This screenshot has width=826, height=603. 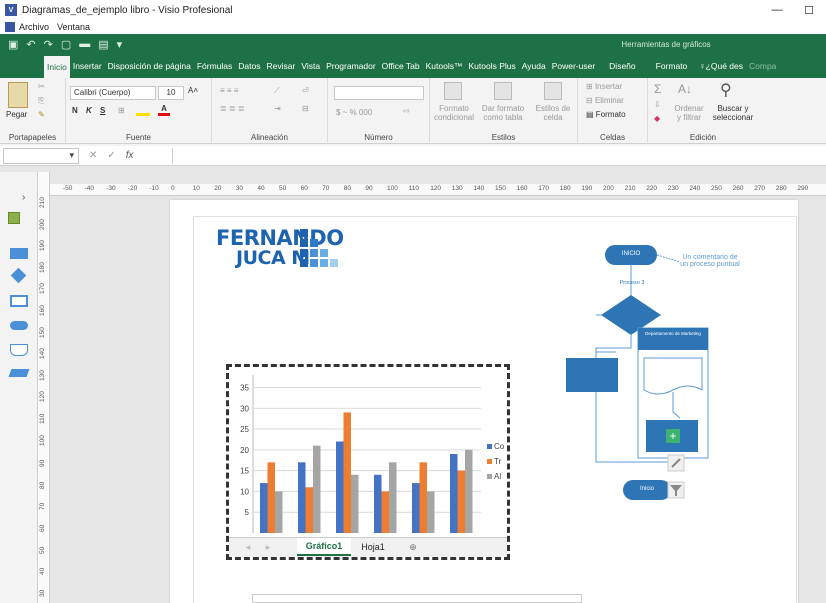 I want to click on decision-shape-icon, so click(x=18, y=275).